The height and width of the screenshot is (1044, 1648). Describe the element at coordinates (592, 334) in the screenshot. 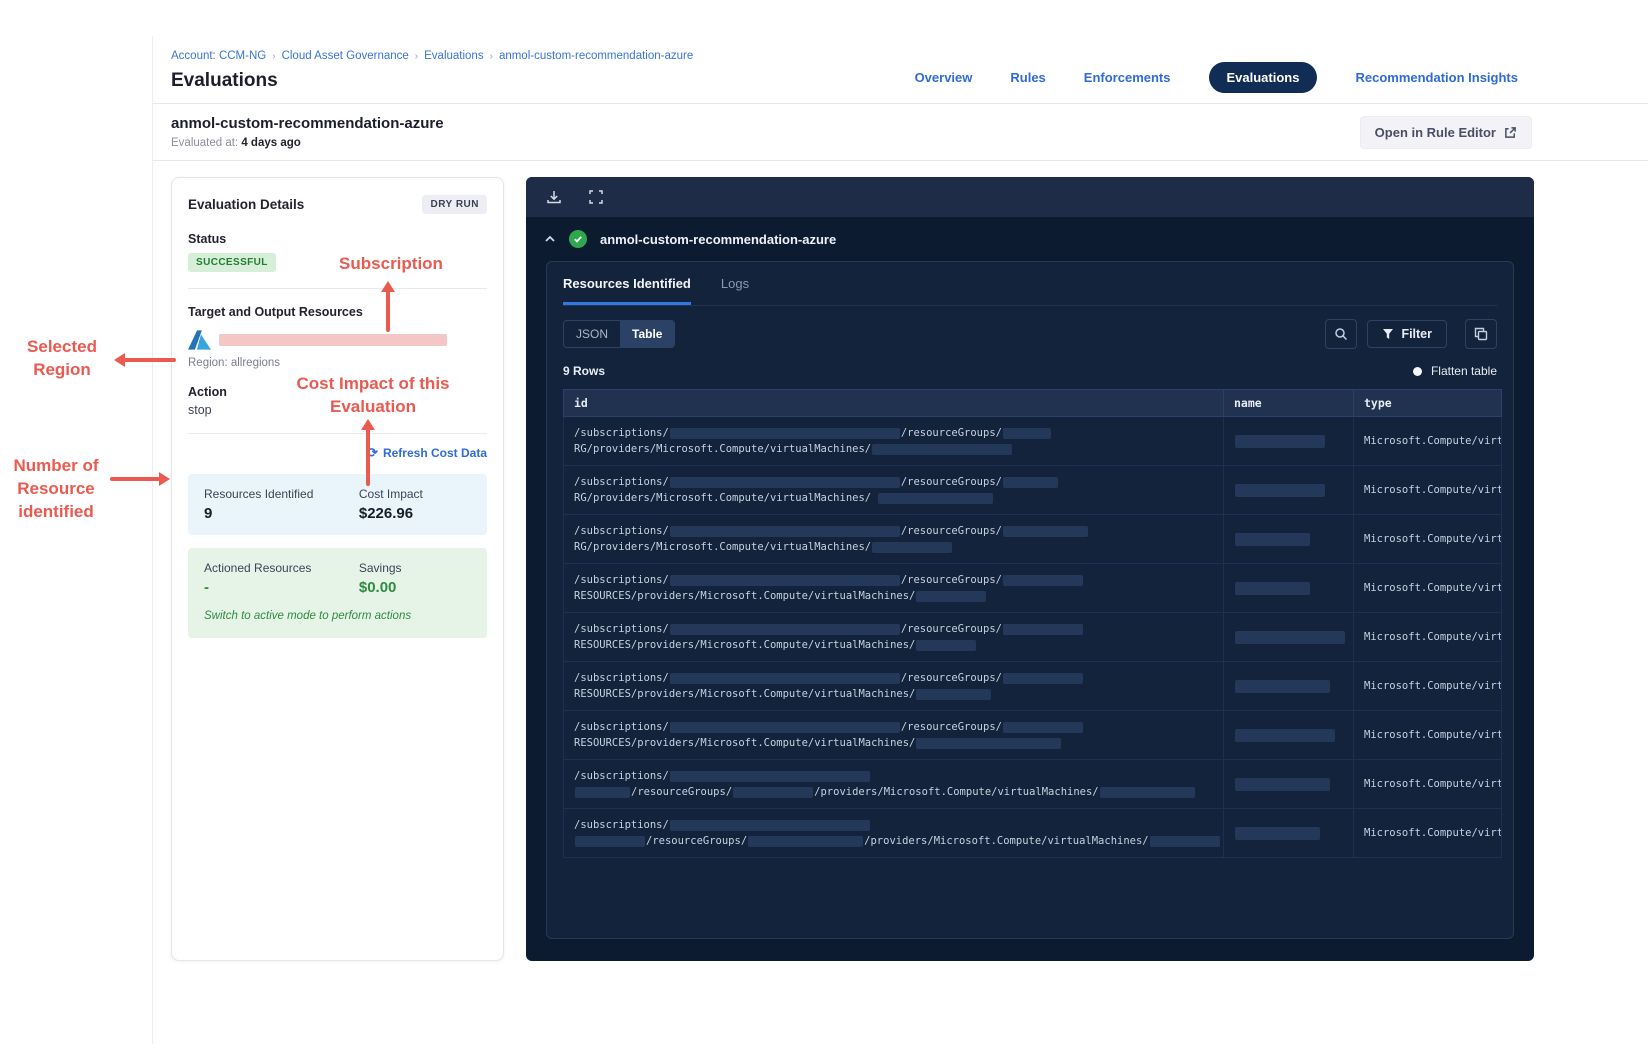

I see `view-toggle-json: JSON` at that location.